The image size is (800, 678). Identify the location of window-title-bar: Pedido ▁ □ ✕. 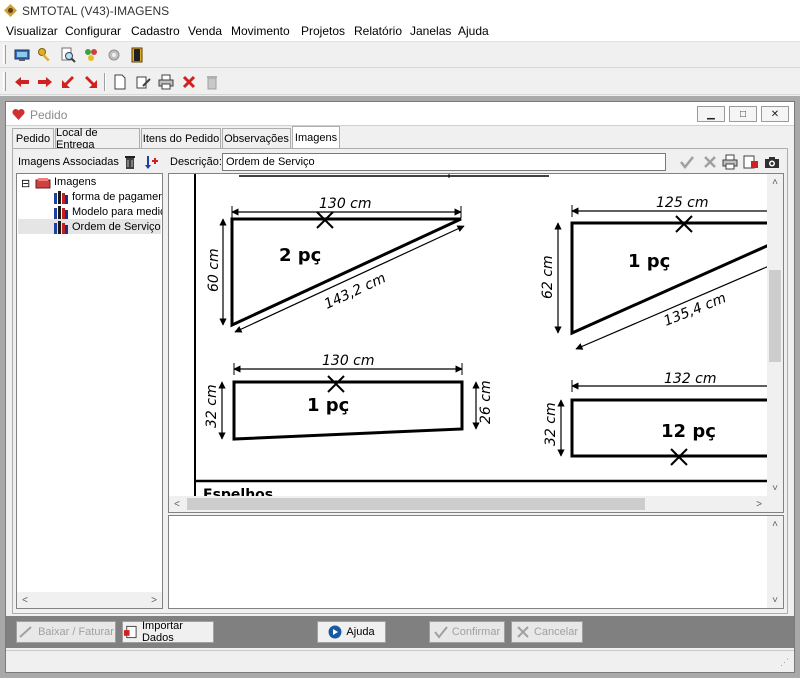
(400, 114).